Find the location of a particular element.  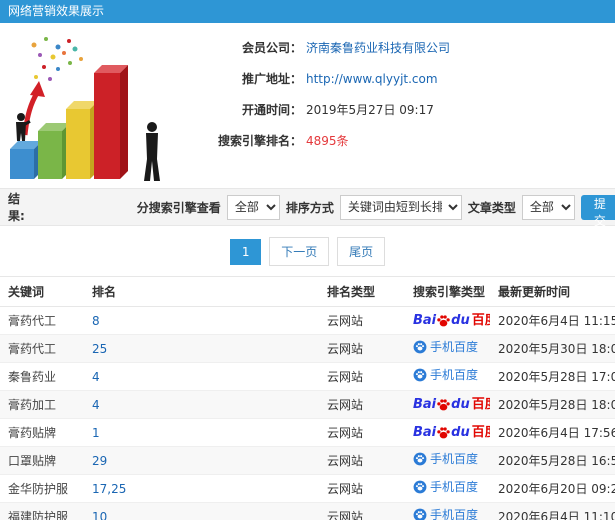

update-time-cell: 2020年5月28日 18:03 is located at coordinates (552, 404).